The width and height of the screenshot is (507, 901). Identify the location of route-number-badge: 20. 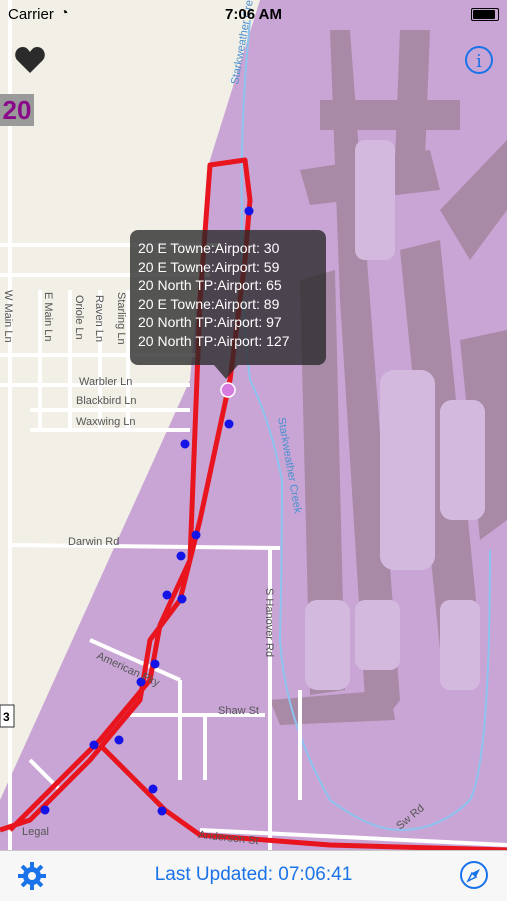
(17, 110).